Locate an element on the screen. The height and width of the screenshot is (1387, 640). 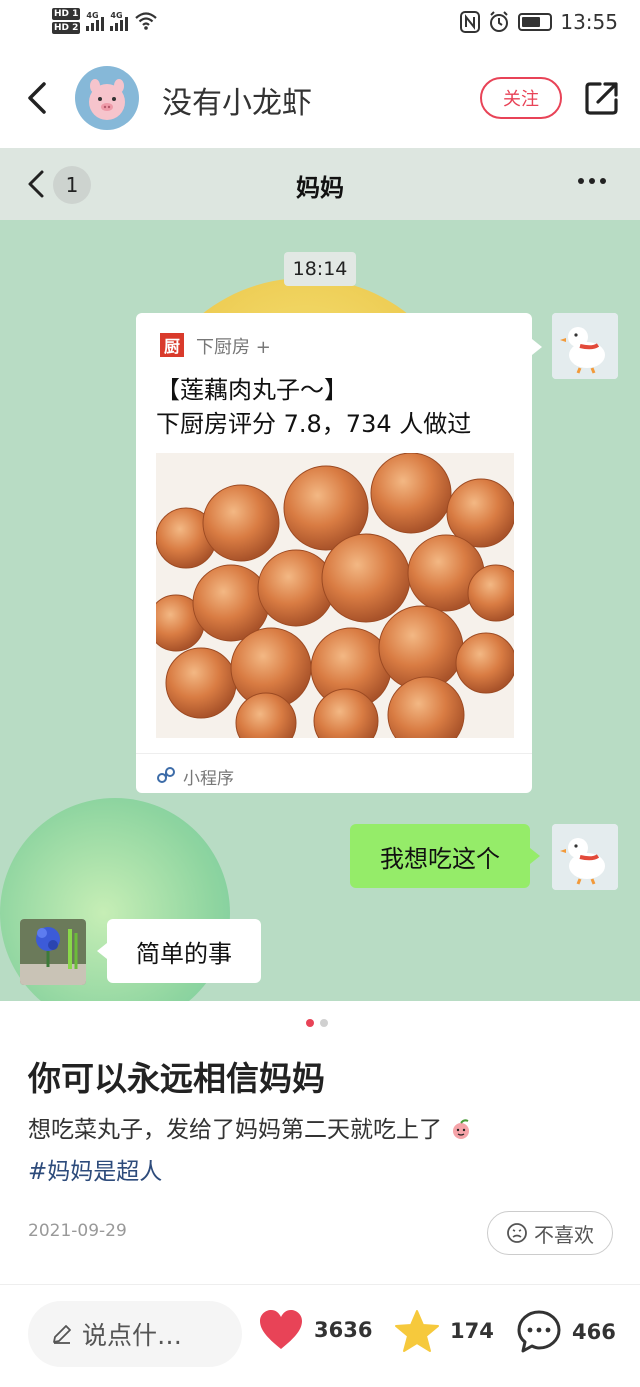
favorite-button: 174 is located at coordinates (444, 1331).